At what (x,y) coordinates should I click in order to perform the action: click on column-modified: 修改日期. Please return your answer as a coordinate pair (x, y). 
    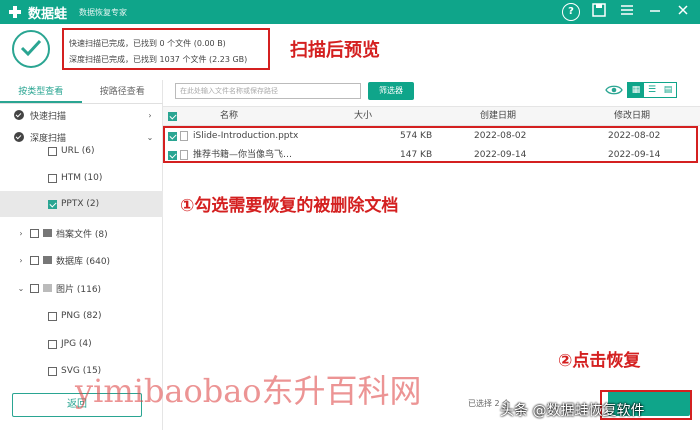
    Looking at the image, I should click on (632, 116).